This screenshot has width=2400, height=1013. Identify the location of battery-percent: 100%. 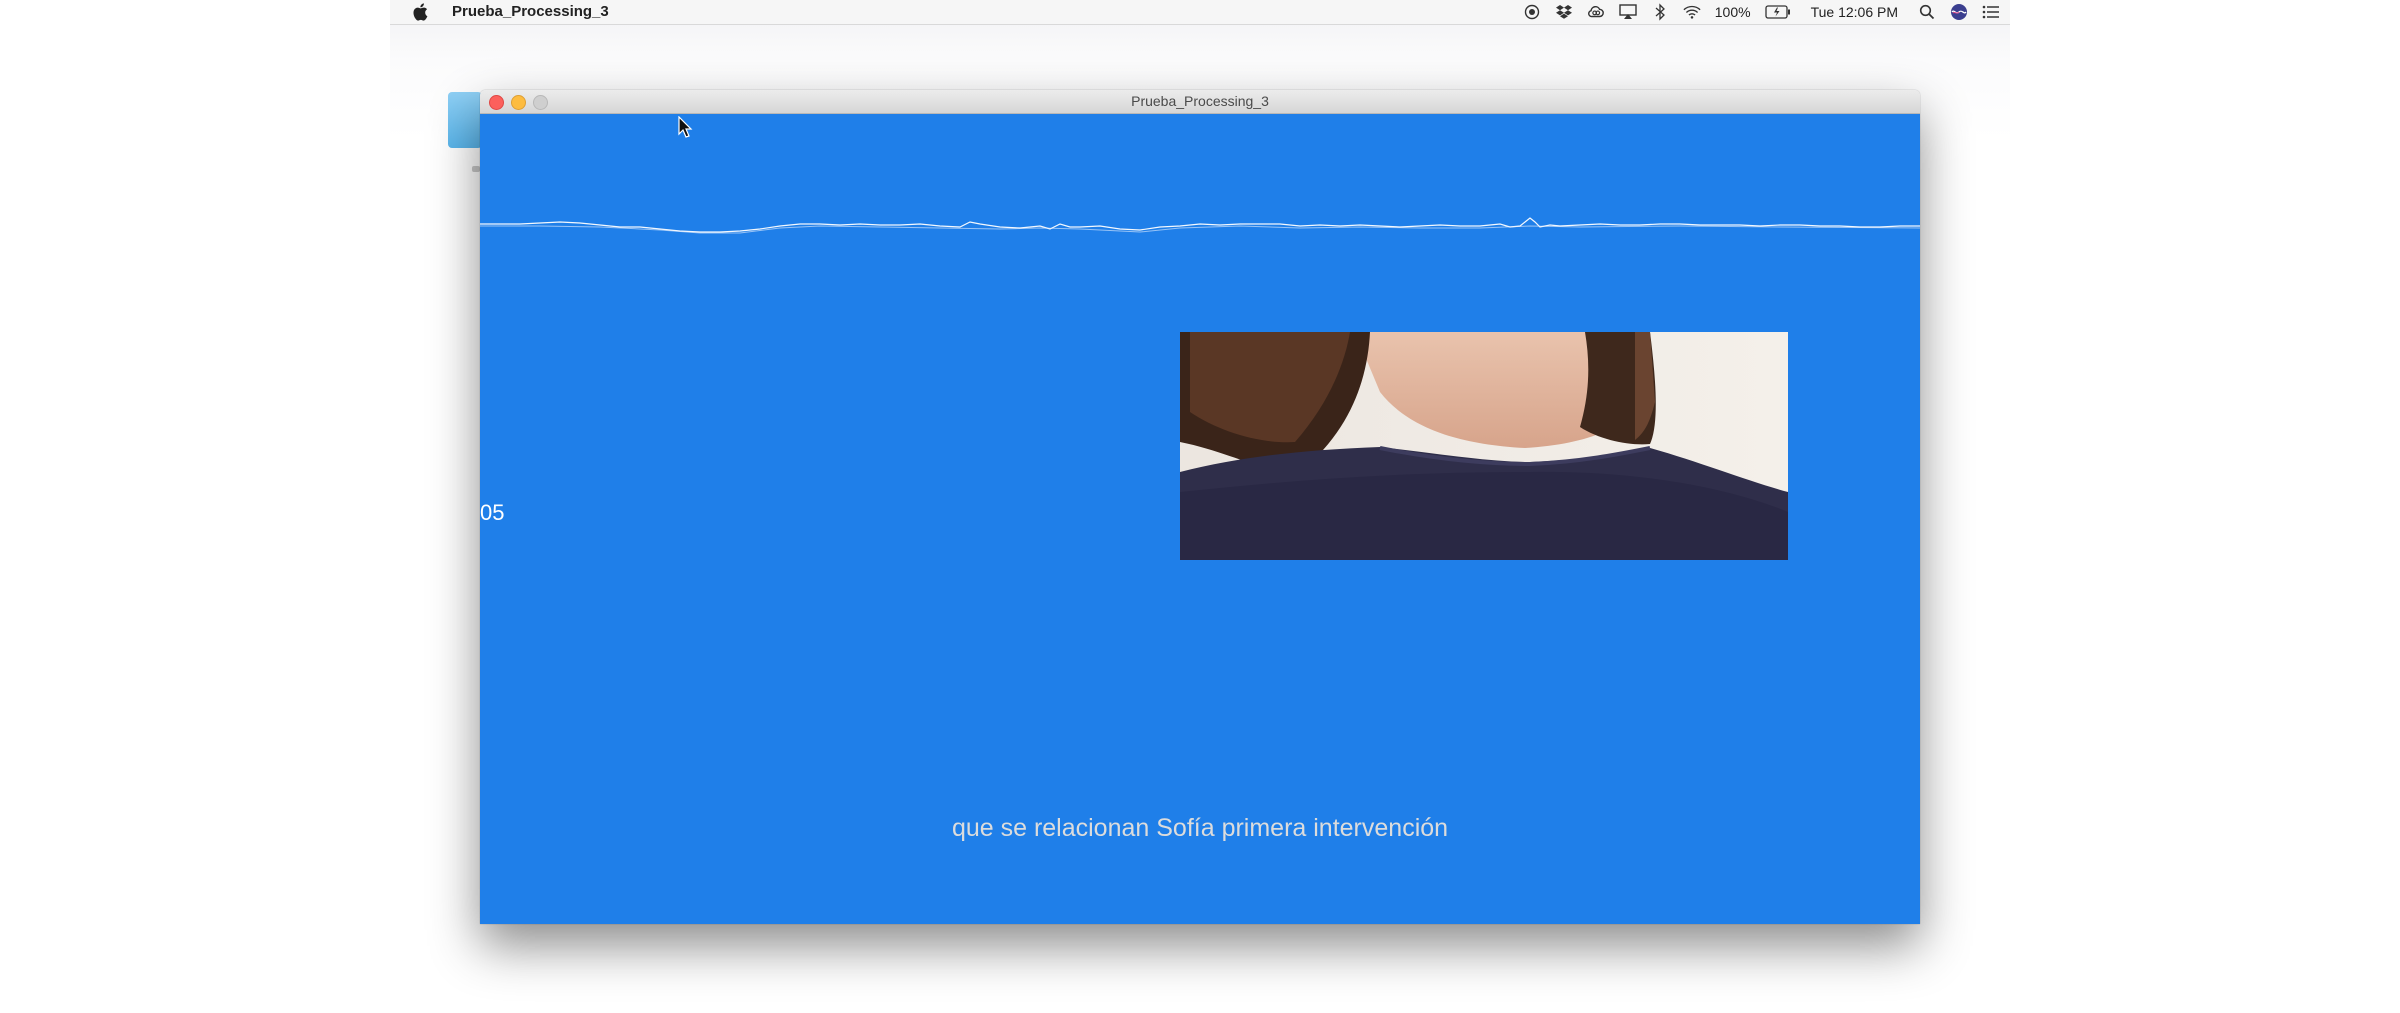
(1733, 12).